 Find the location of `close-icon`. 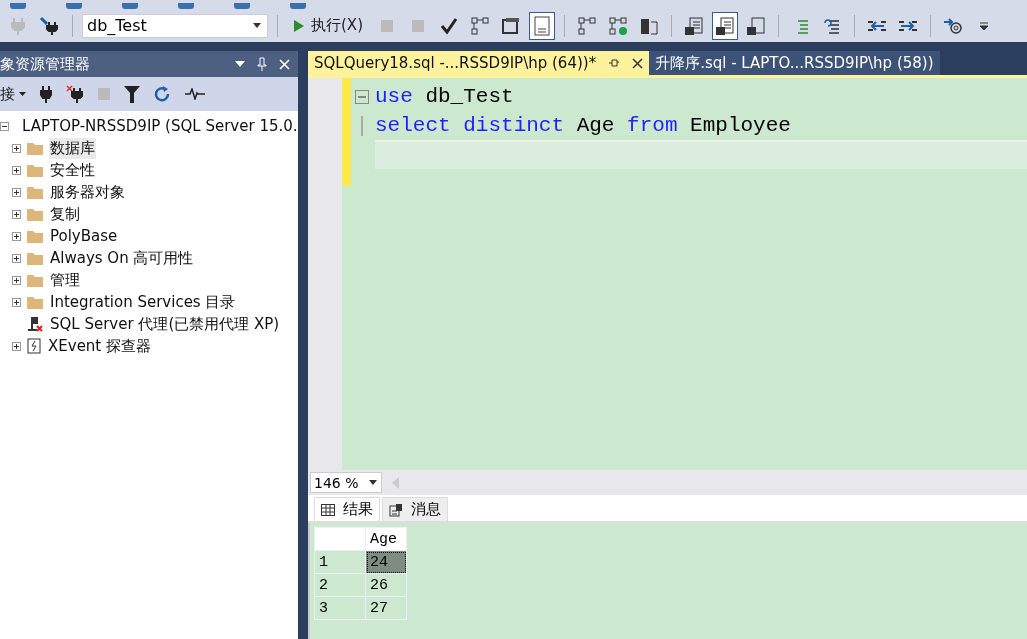

close-icon is located at coordinates (638, 63).